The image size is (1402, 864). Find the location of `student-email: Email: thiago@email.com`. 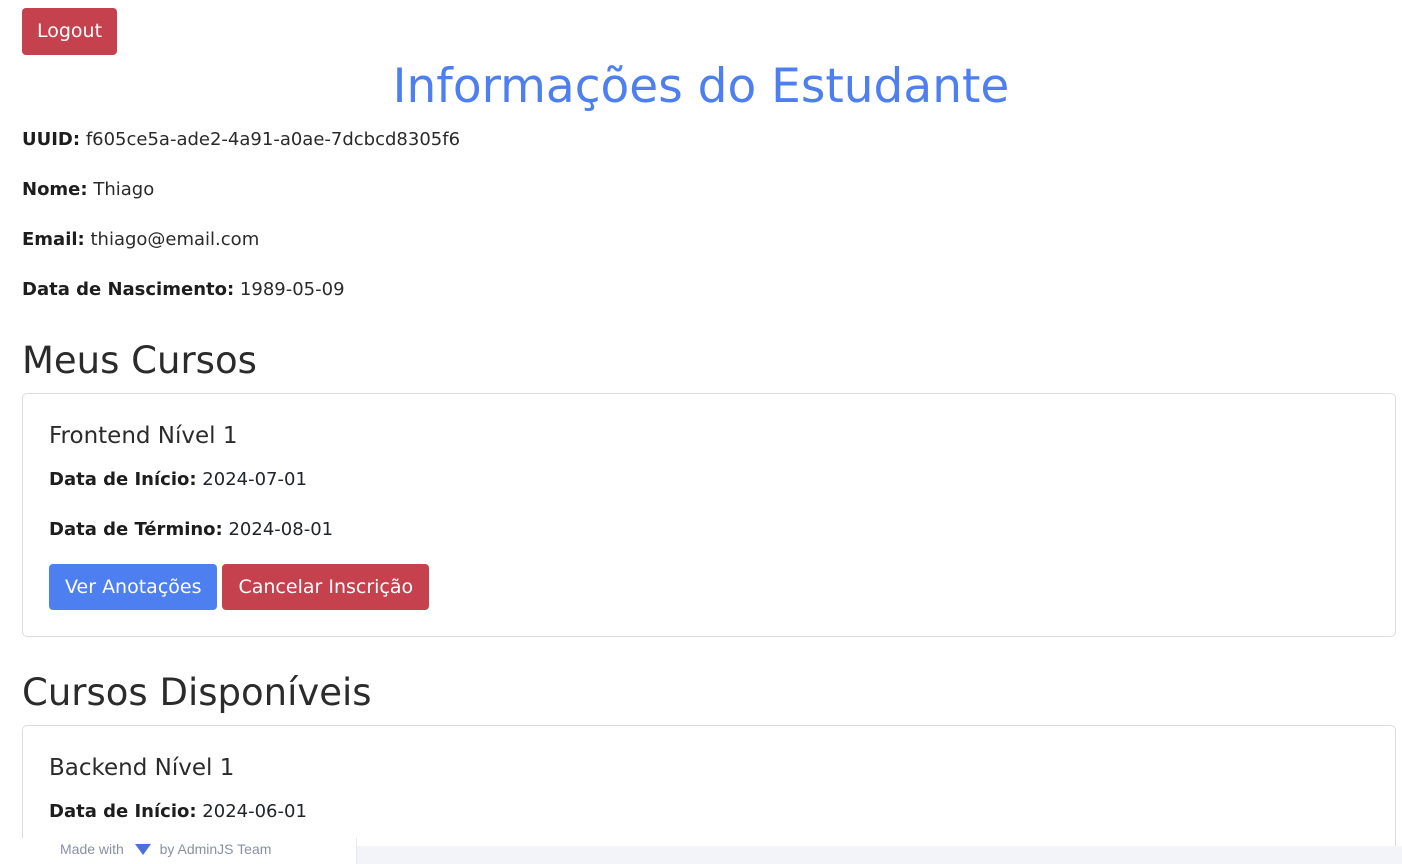

student-email: Email: thiago@email.com is located at coordinates (140, 240).